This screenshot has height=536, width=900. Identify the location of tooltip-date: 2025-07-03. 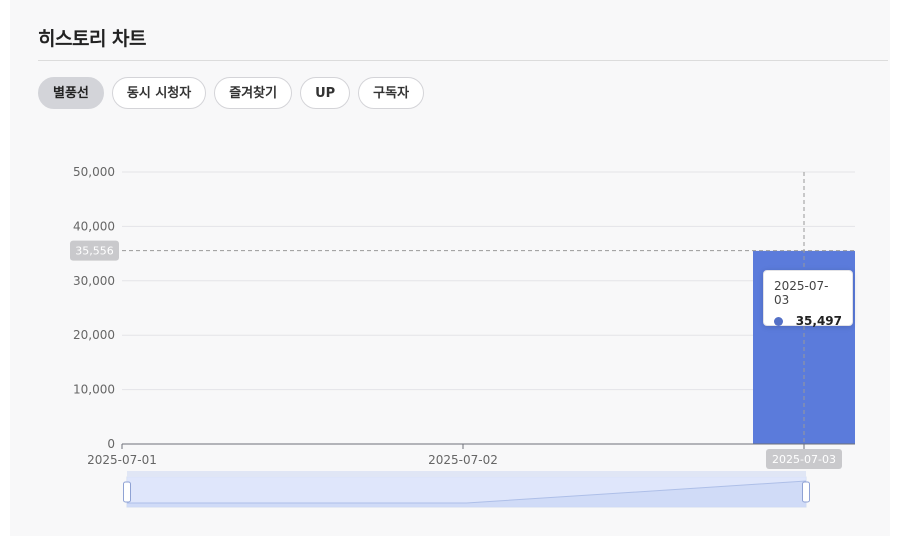
(801, 293).